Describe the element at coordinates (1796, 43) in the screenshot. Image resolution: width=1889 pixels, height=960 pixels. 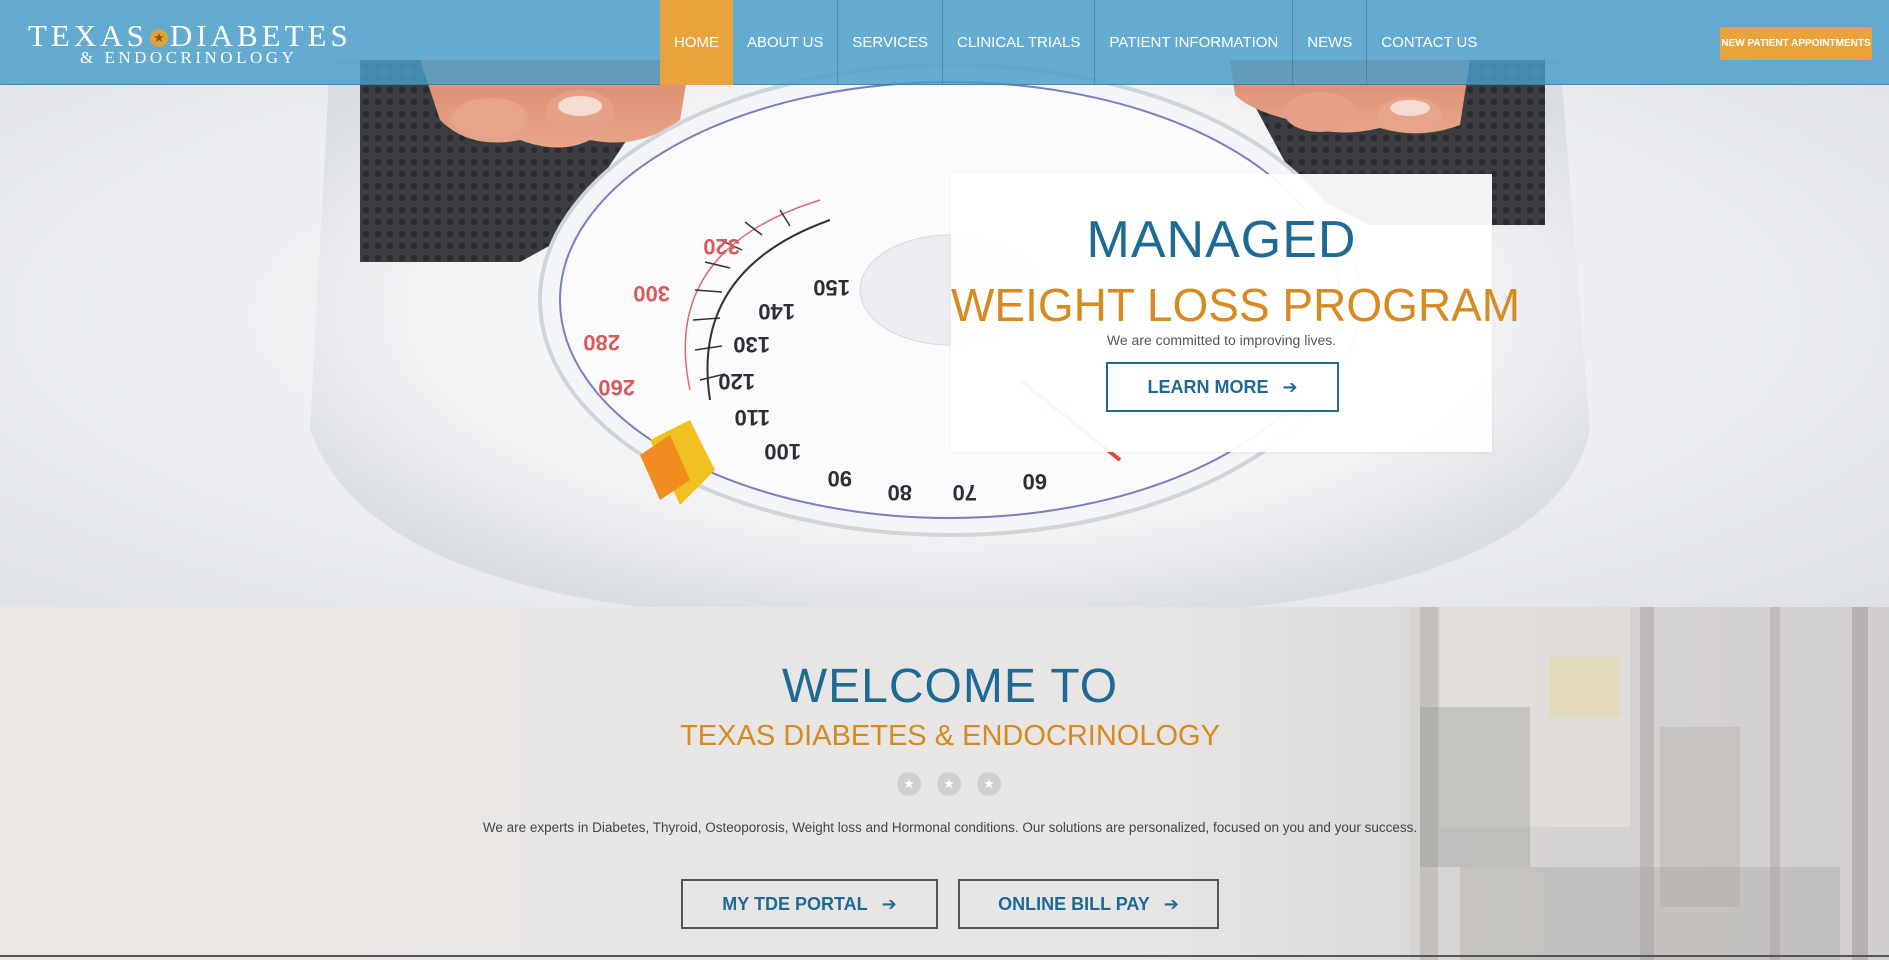
I see `new-patient-appointments-button: NEW PATIENT APPOINTMENTS` at that location.